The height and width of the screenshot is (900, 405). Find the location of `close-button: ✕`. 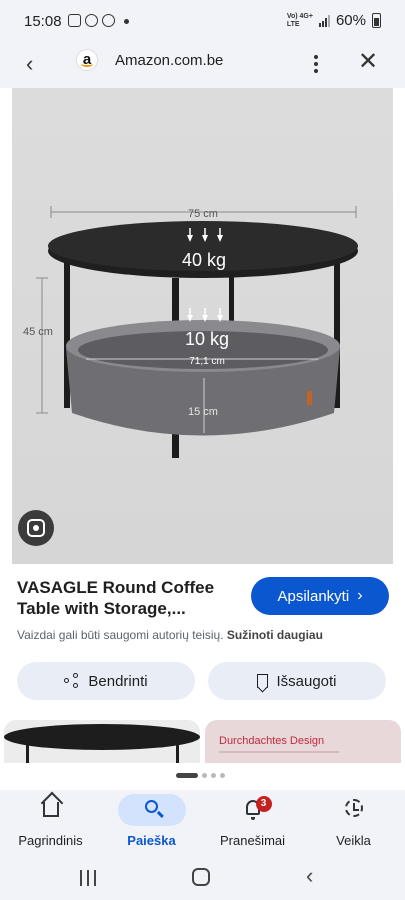

close-button: ✕ is located at coordinates (368, 62).